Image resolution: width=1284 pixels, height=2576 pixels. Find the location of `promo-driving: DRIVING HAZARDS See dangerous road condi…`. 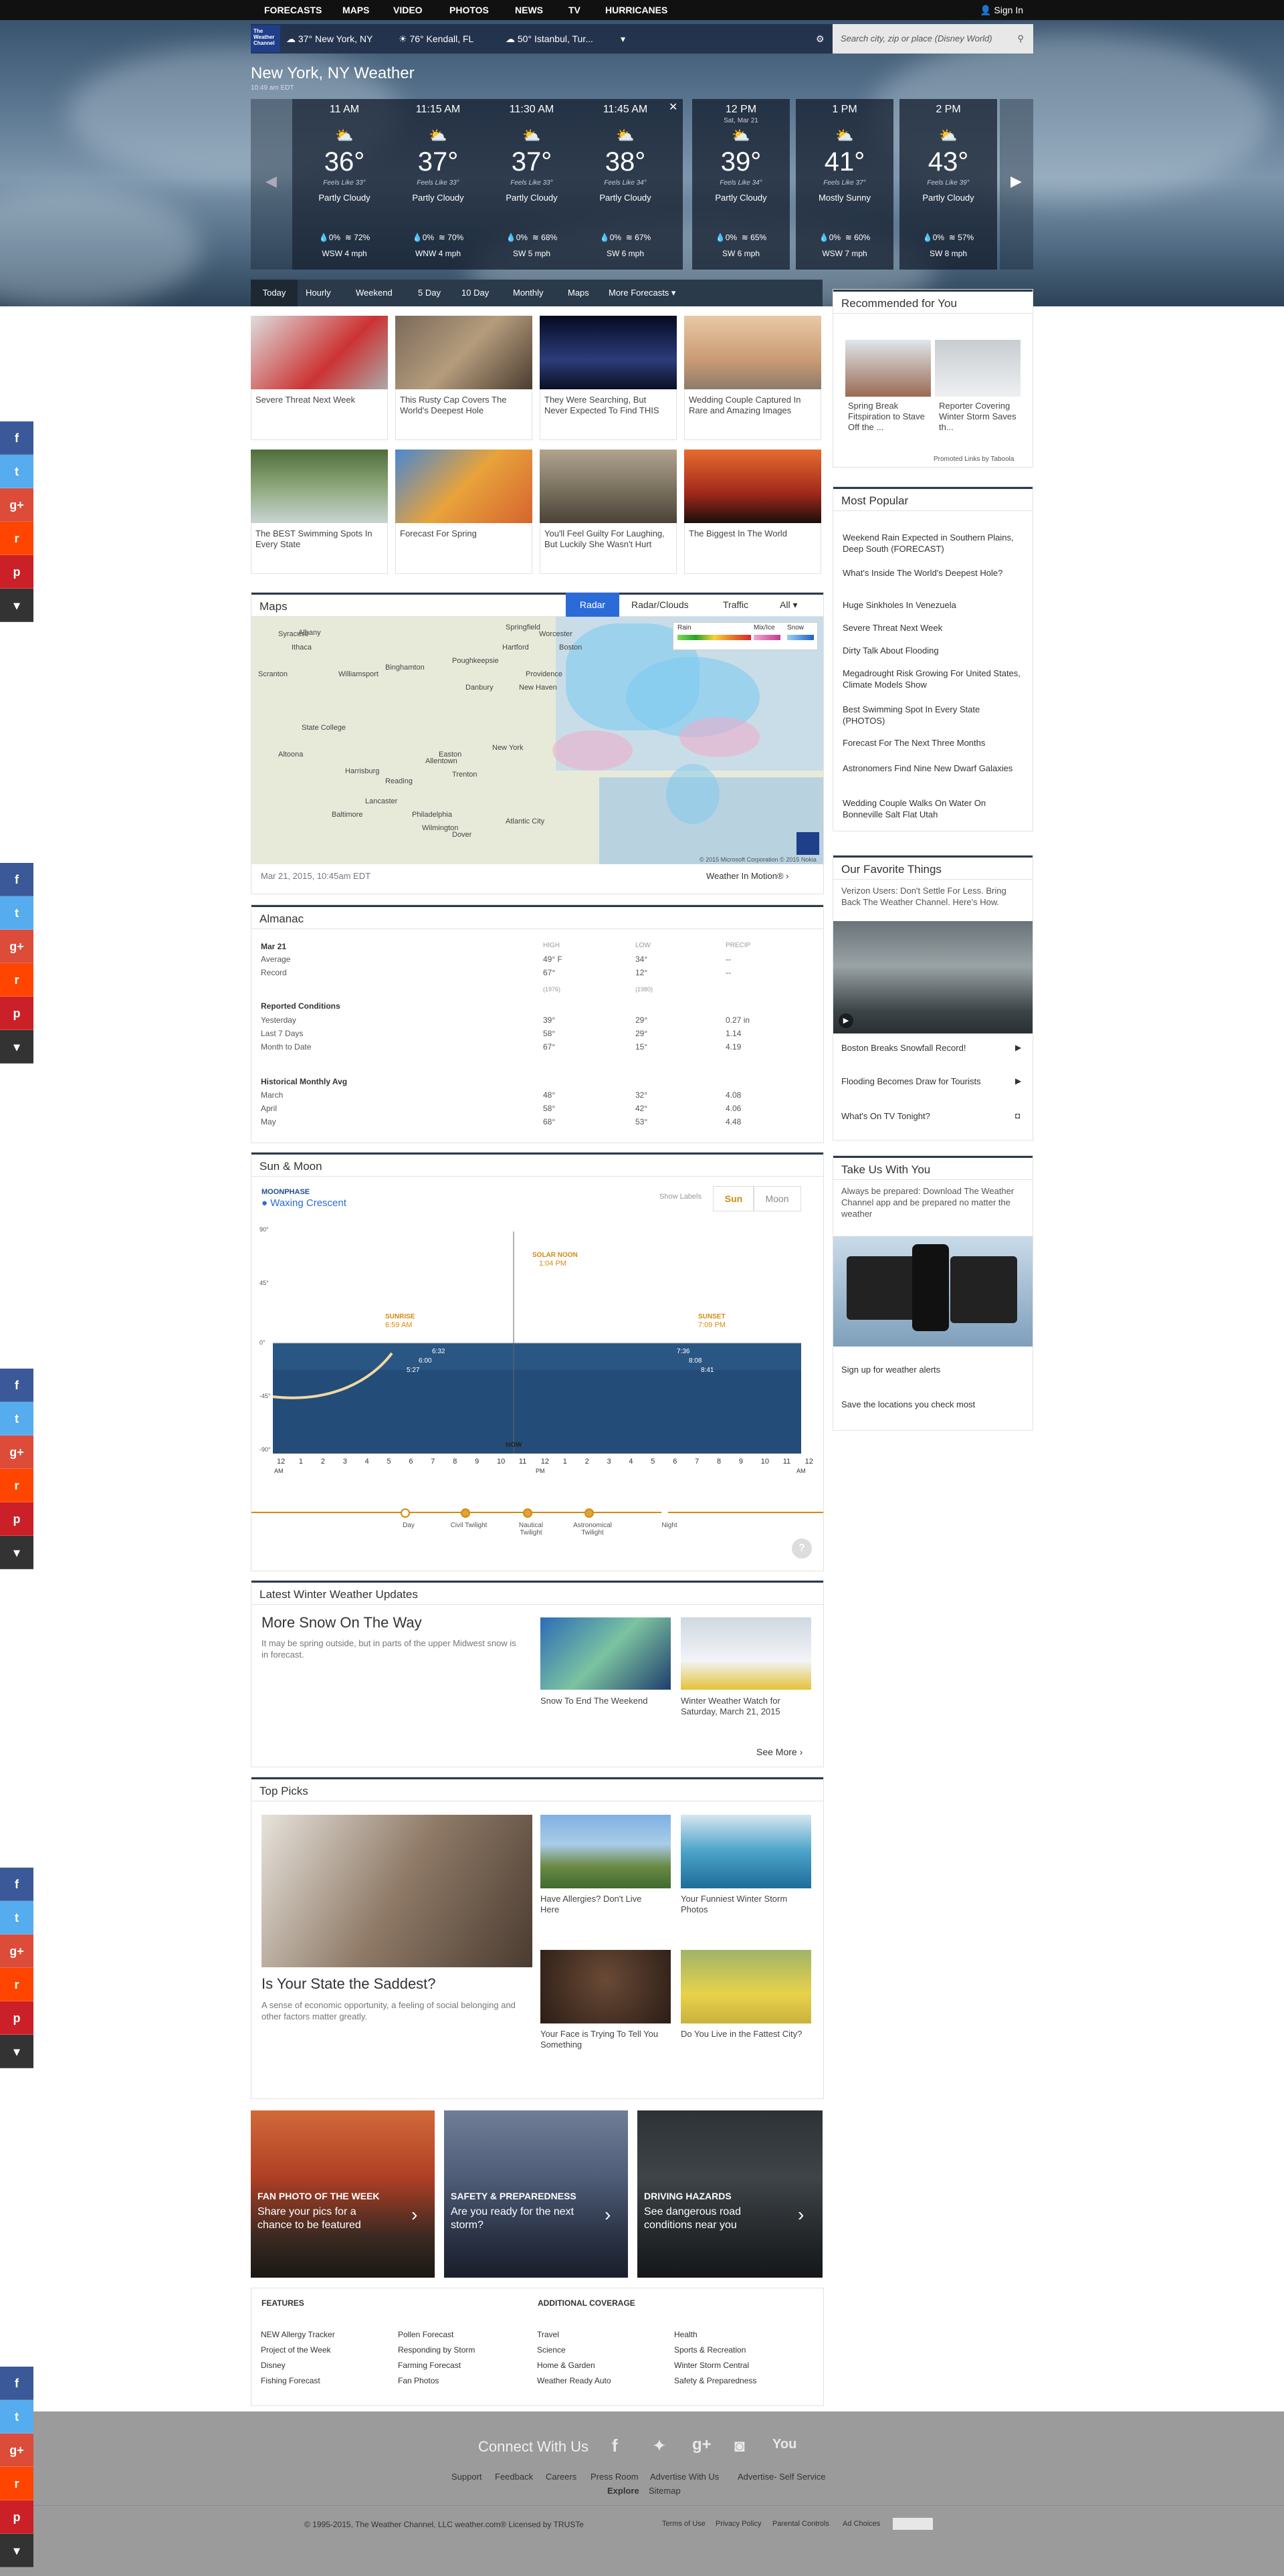

promo-driving: DRIVING HAZARDS See dangerous road condi… is located at coordinates (730, 2194).